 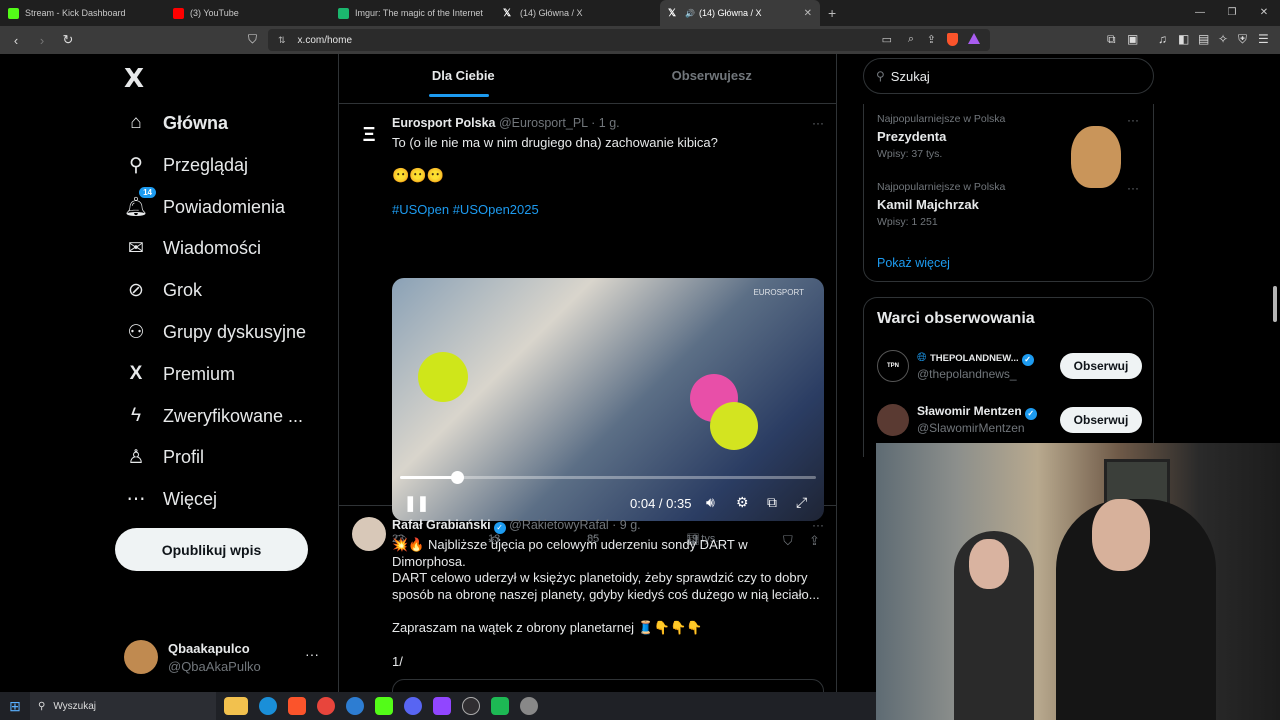 I want to click on show-more-link: Pokaż więcej, so click(x=913, y=263).